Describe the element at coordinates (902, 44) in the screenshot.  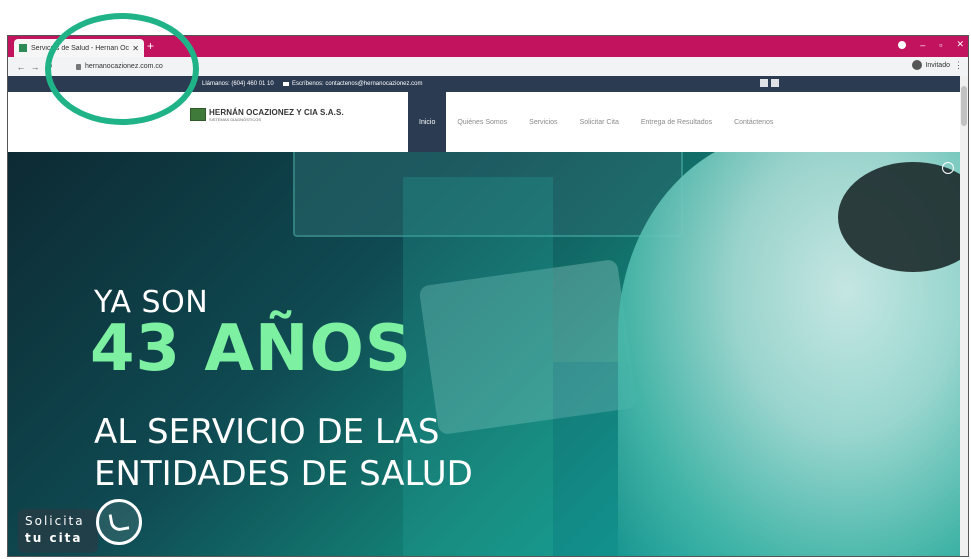
I see `extension-icon` at that location.